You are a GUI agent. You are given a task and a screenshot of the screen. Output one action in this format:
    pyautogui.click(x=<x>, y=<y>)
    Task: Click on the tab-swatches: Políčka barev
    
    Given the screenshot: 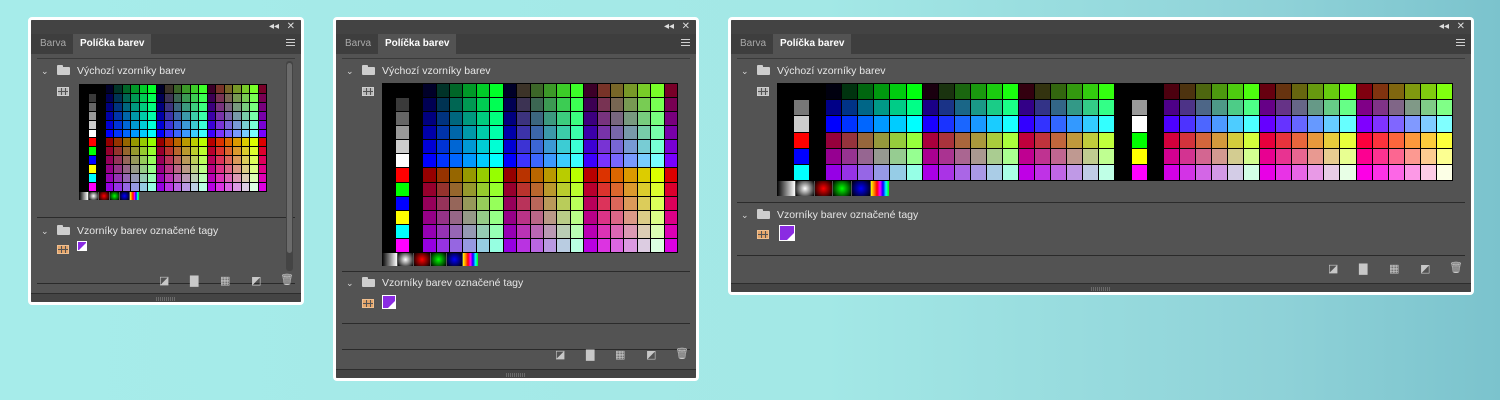 What is the action you would take?
    pyautogui.click(x=417, y=44)
    